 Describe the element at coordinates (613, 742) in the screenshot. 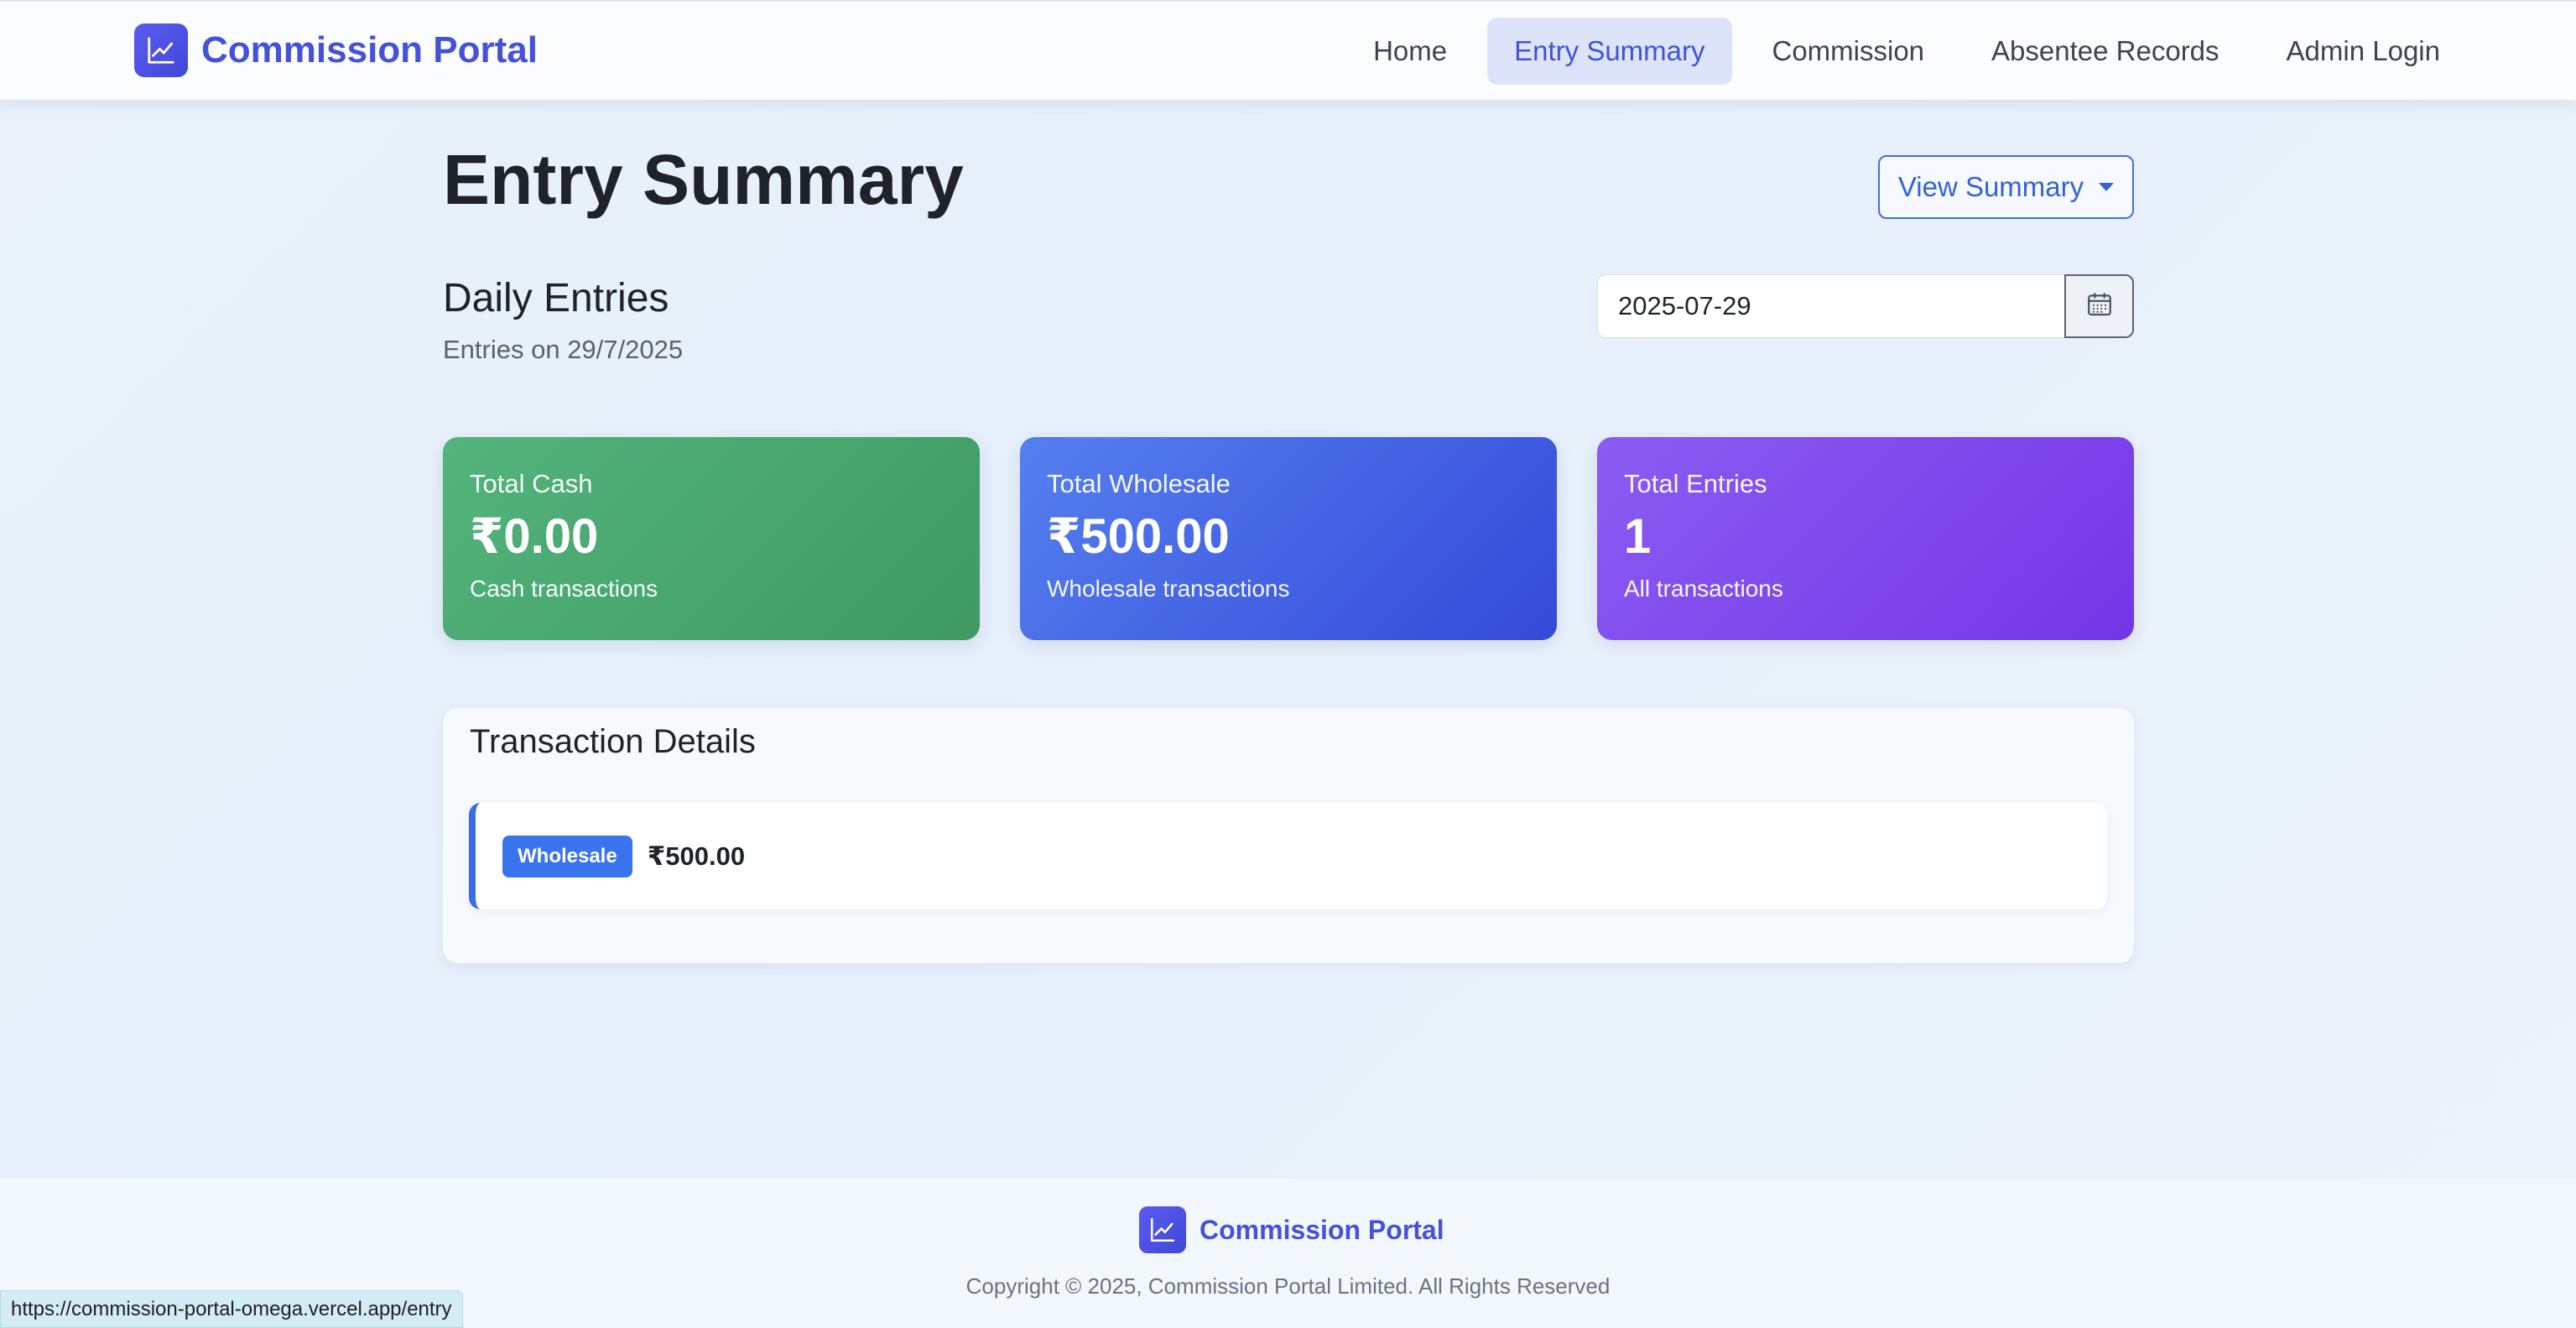

I see `transaction-details-title: Transaction Details` at that location.